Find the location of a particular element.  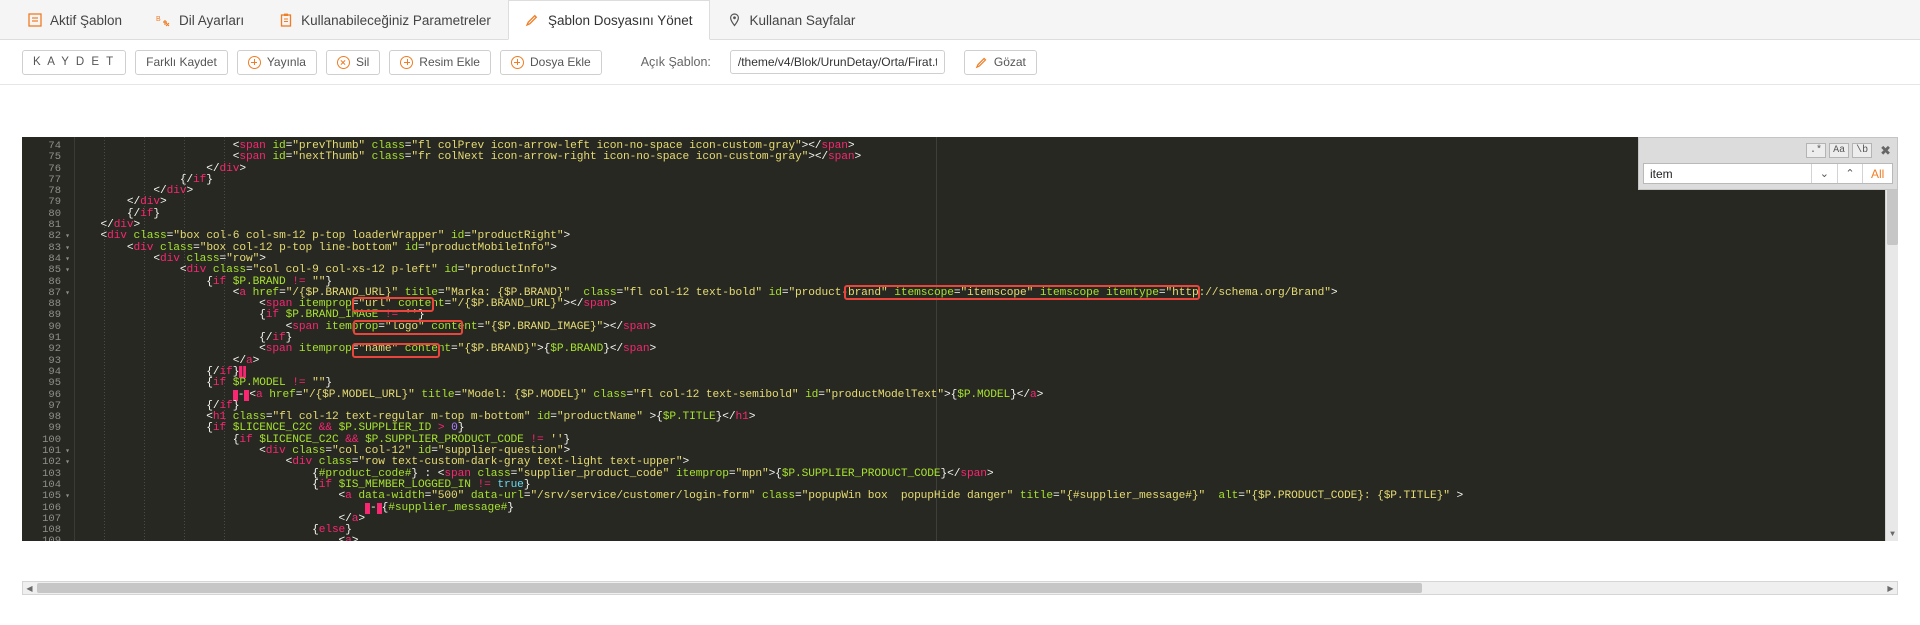

language-icon: B is located at coordinates (163, 20).